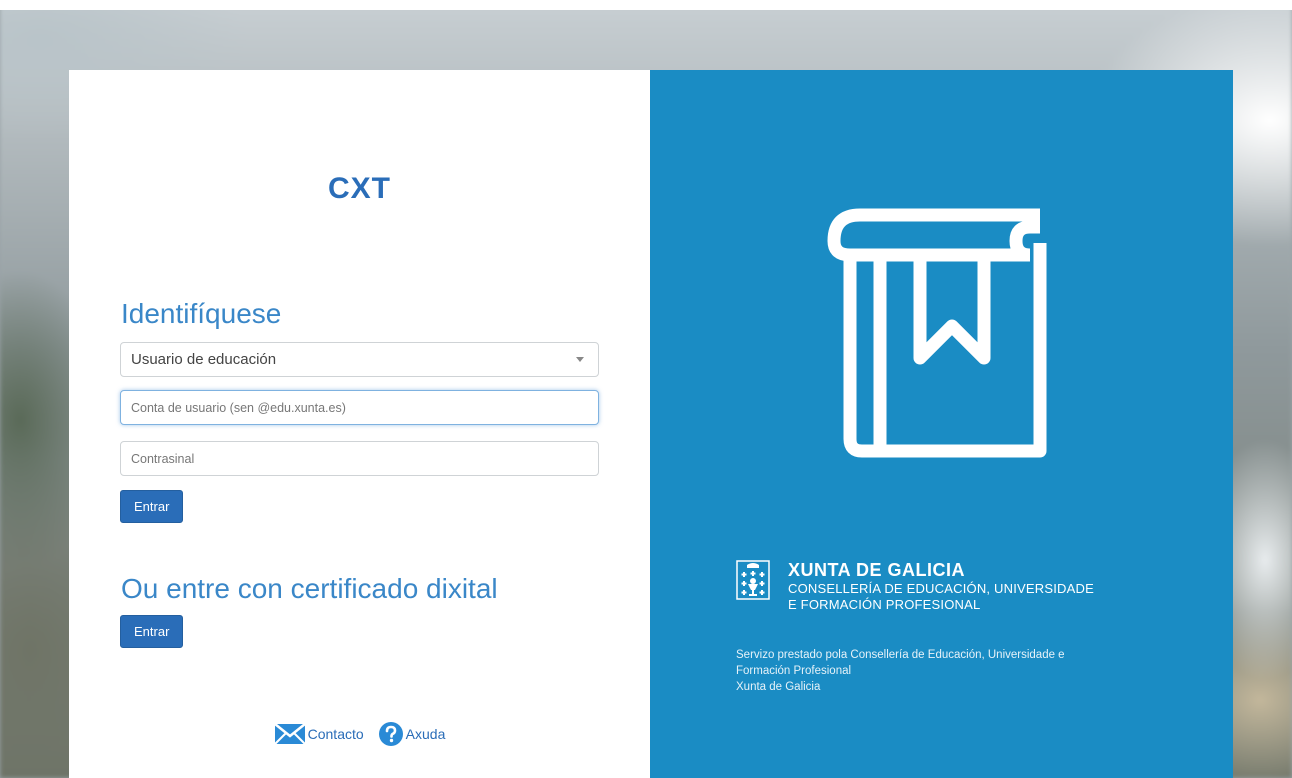 The width and height of the screenshot is (1292, 778). I want to click on envelope-icon, so click(289, 734).